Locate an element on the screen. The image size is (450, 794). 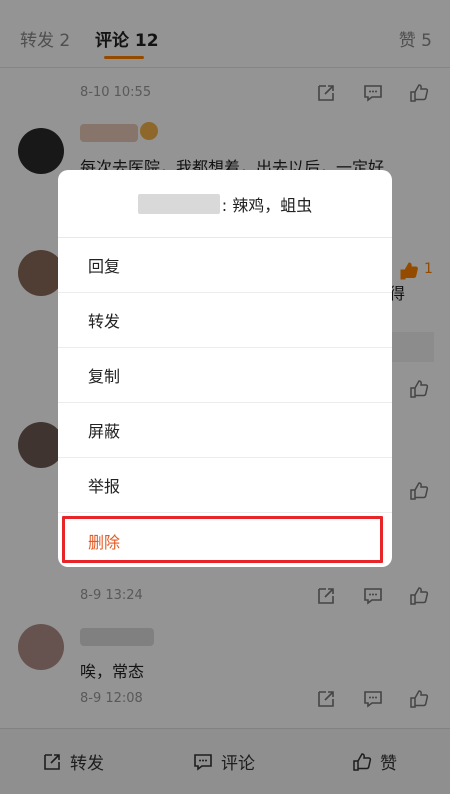
menu-item-report: 举报 is located at coordinates (225, 485).